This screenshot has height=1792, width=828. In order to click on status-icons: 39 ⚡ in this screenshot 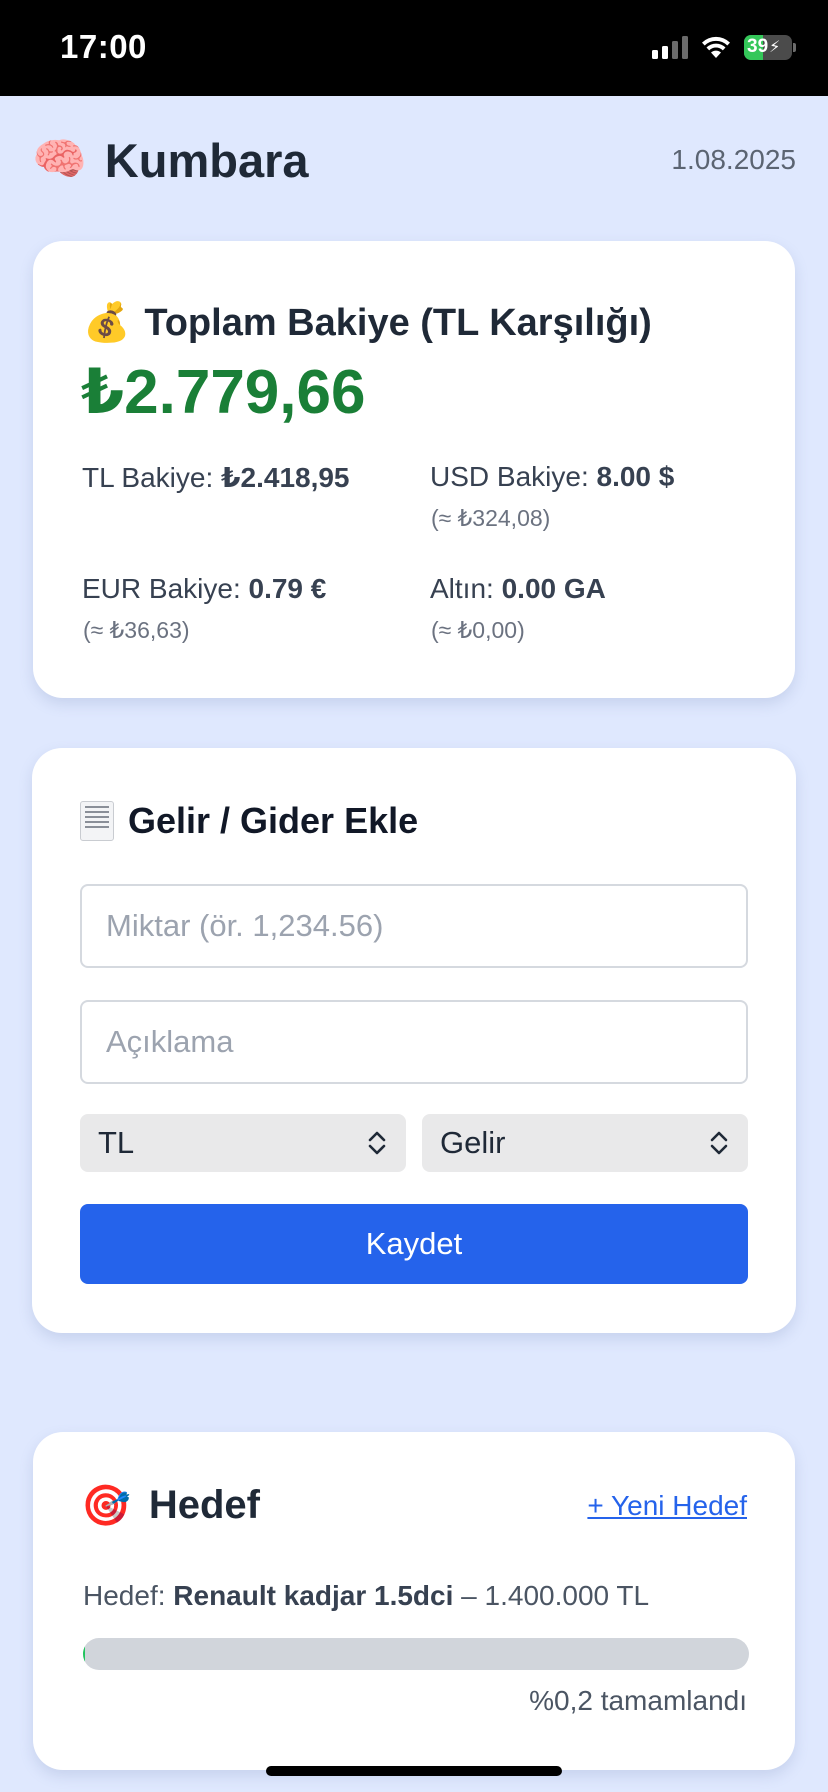, I will do `click(724, 47)`.